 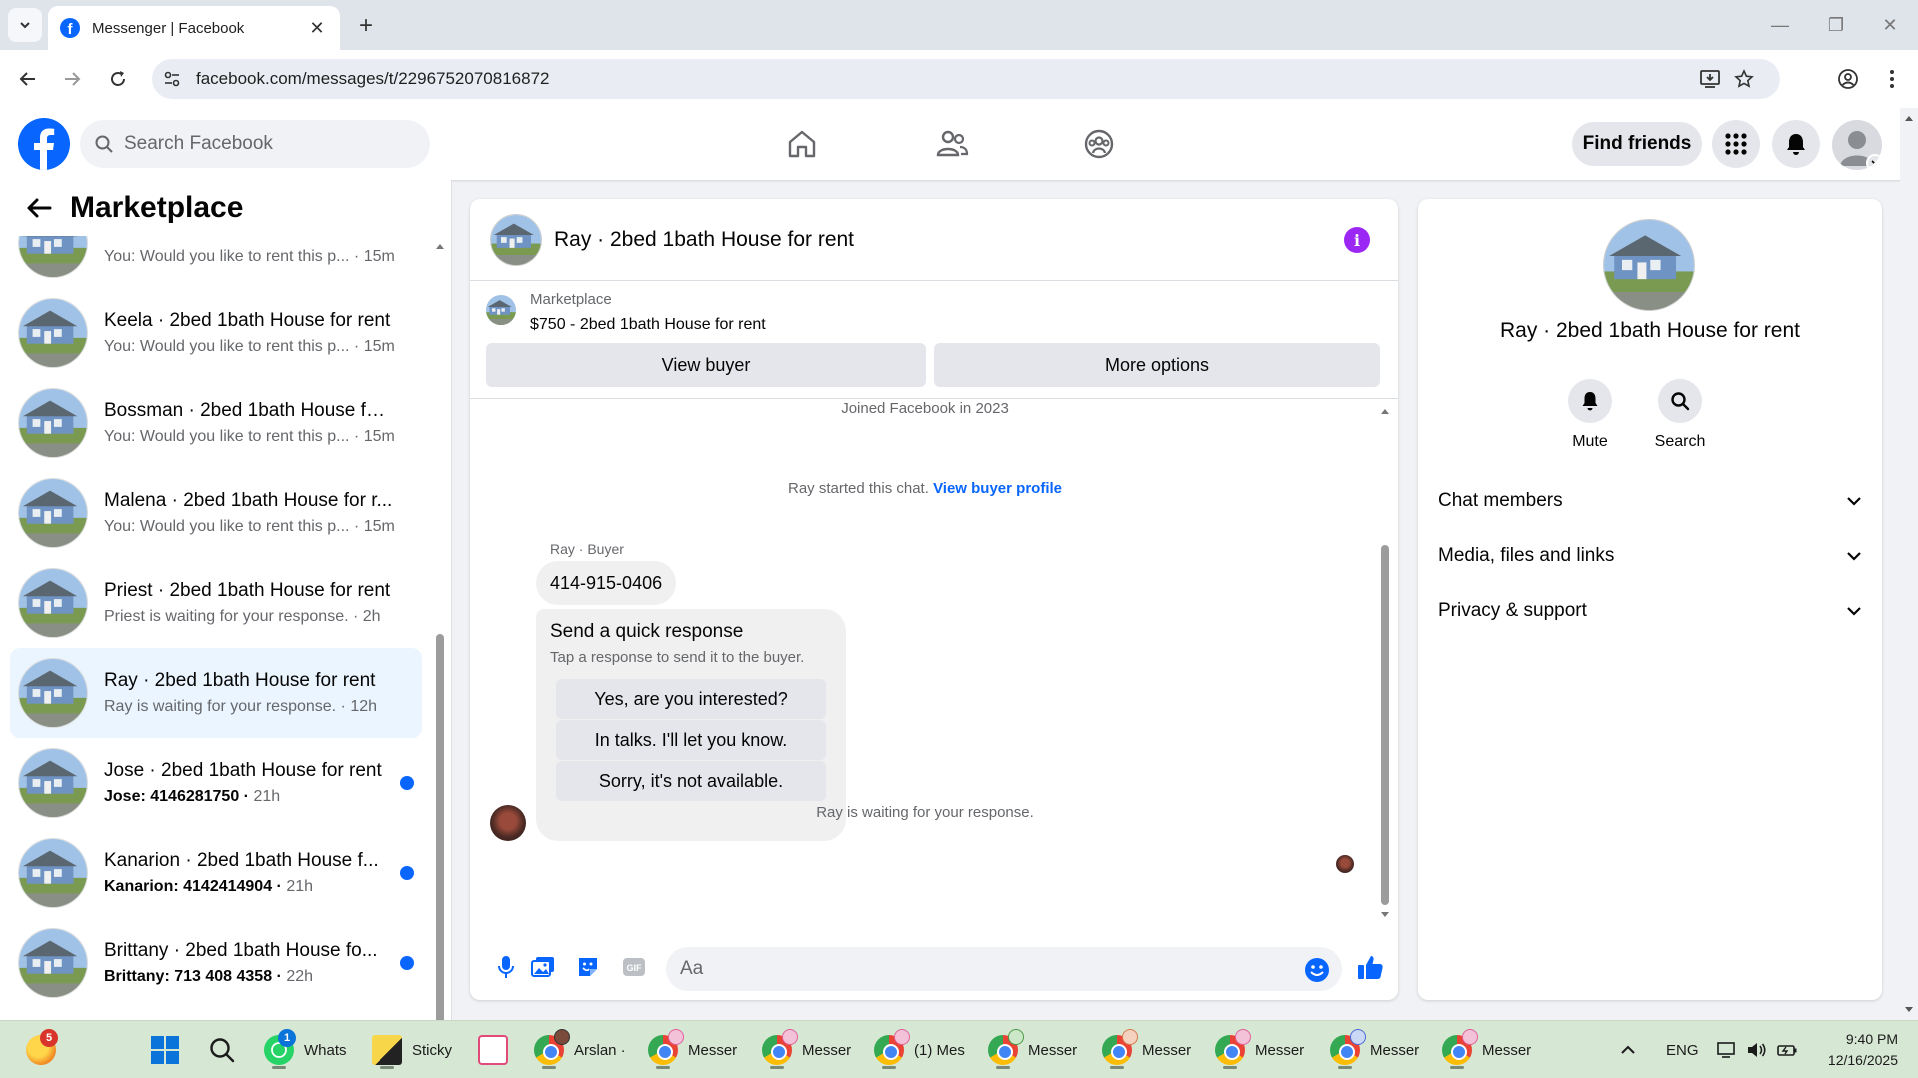 What do you see at coordinates (980, 969) in the screenshot?
I see `message-input` at bounding box center [980, 969].